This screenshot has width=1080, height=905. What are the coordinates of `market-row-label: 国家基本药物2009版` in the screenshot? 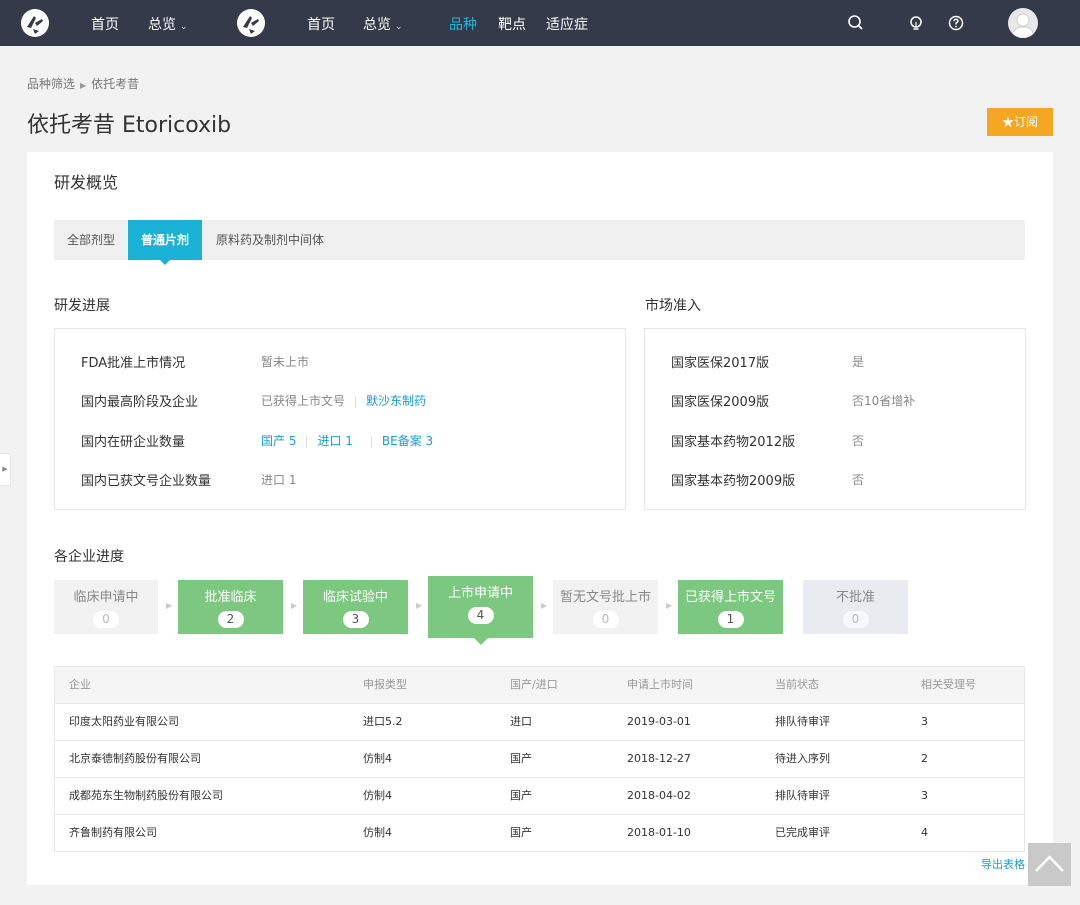 It's located at (733, 481).